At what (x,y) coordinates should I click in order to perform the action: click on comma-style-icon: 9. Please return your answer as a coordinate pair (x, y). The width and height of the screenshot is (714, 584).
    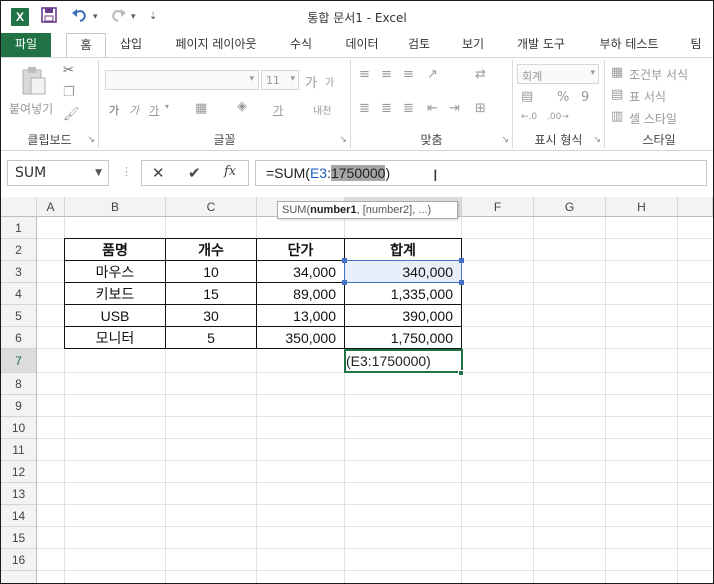
    Looking at the image, I should click on (585, 97).